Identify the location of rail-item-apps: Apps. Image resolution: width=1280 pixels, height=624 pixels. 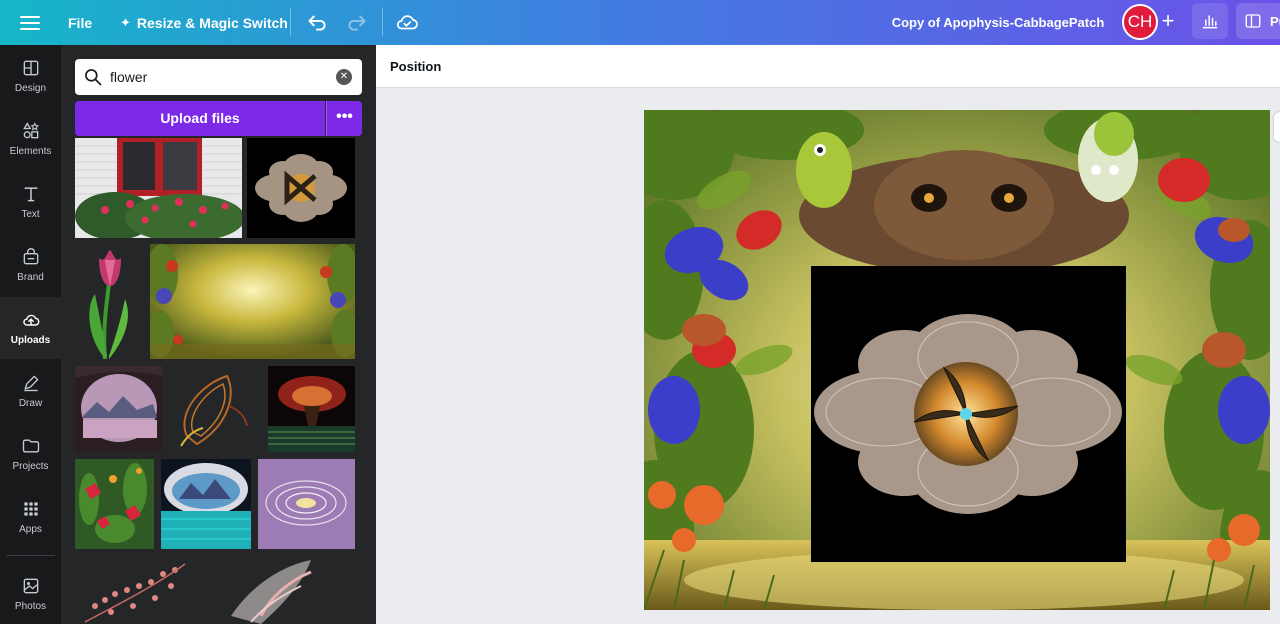
(30, 517).